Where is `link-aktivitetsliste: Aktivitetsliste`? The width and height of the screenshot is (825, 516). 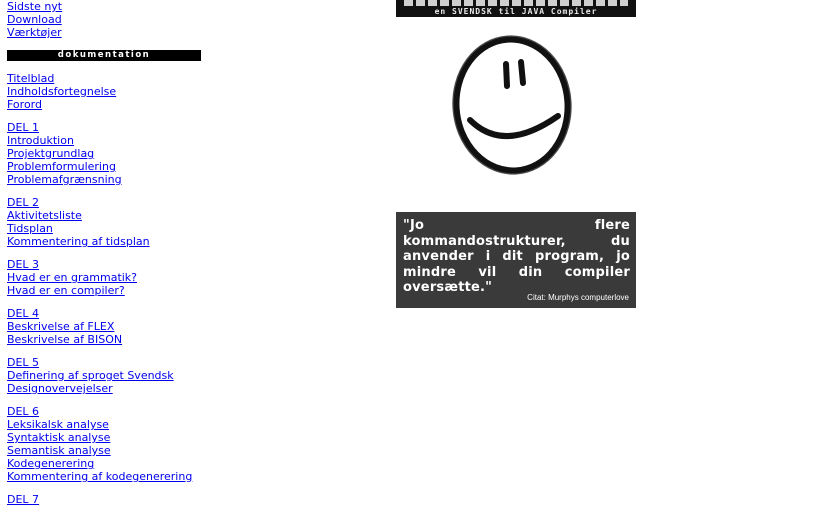 link-aktivitetsliste: Aktivitetsliste is located at coordinates (104, 215).